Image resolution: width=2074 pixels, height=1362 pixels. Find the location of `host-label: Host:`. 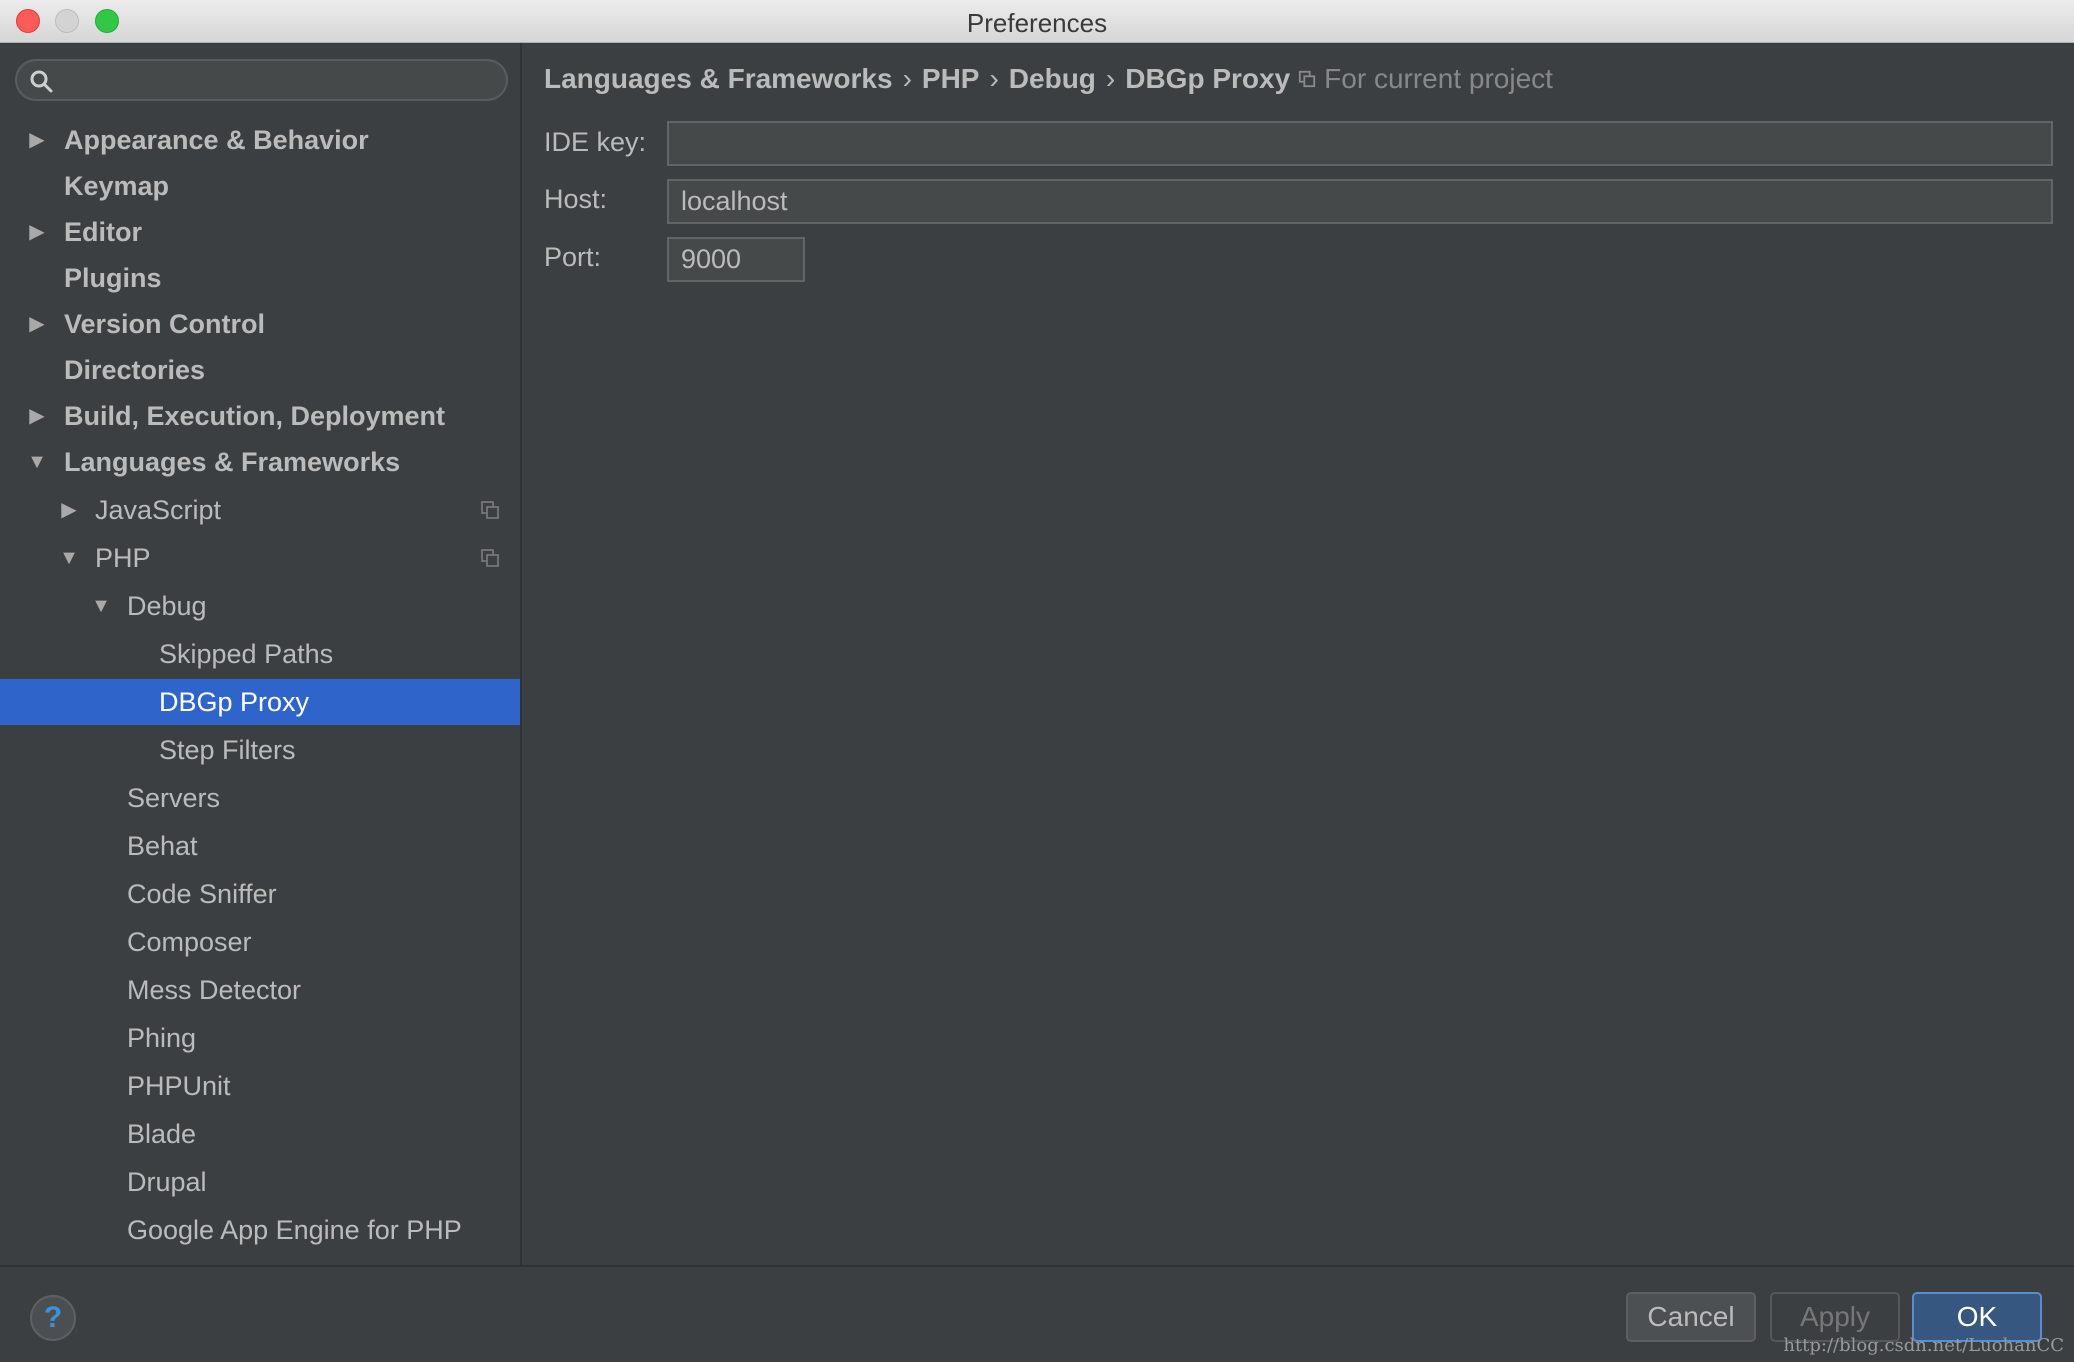

host-label: Host: is located at coordinates (576, 199).